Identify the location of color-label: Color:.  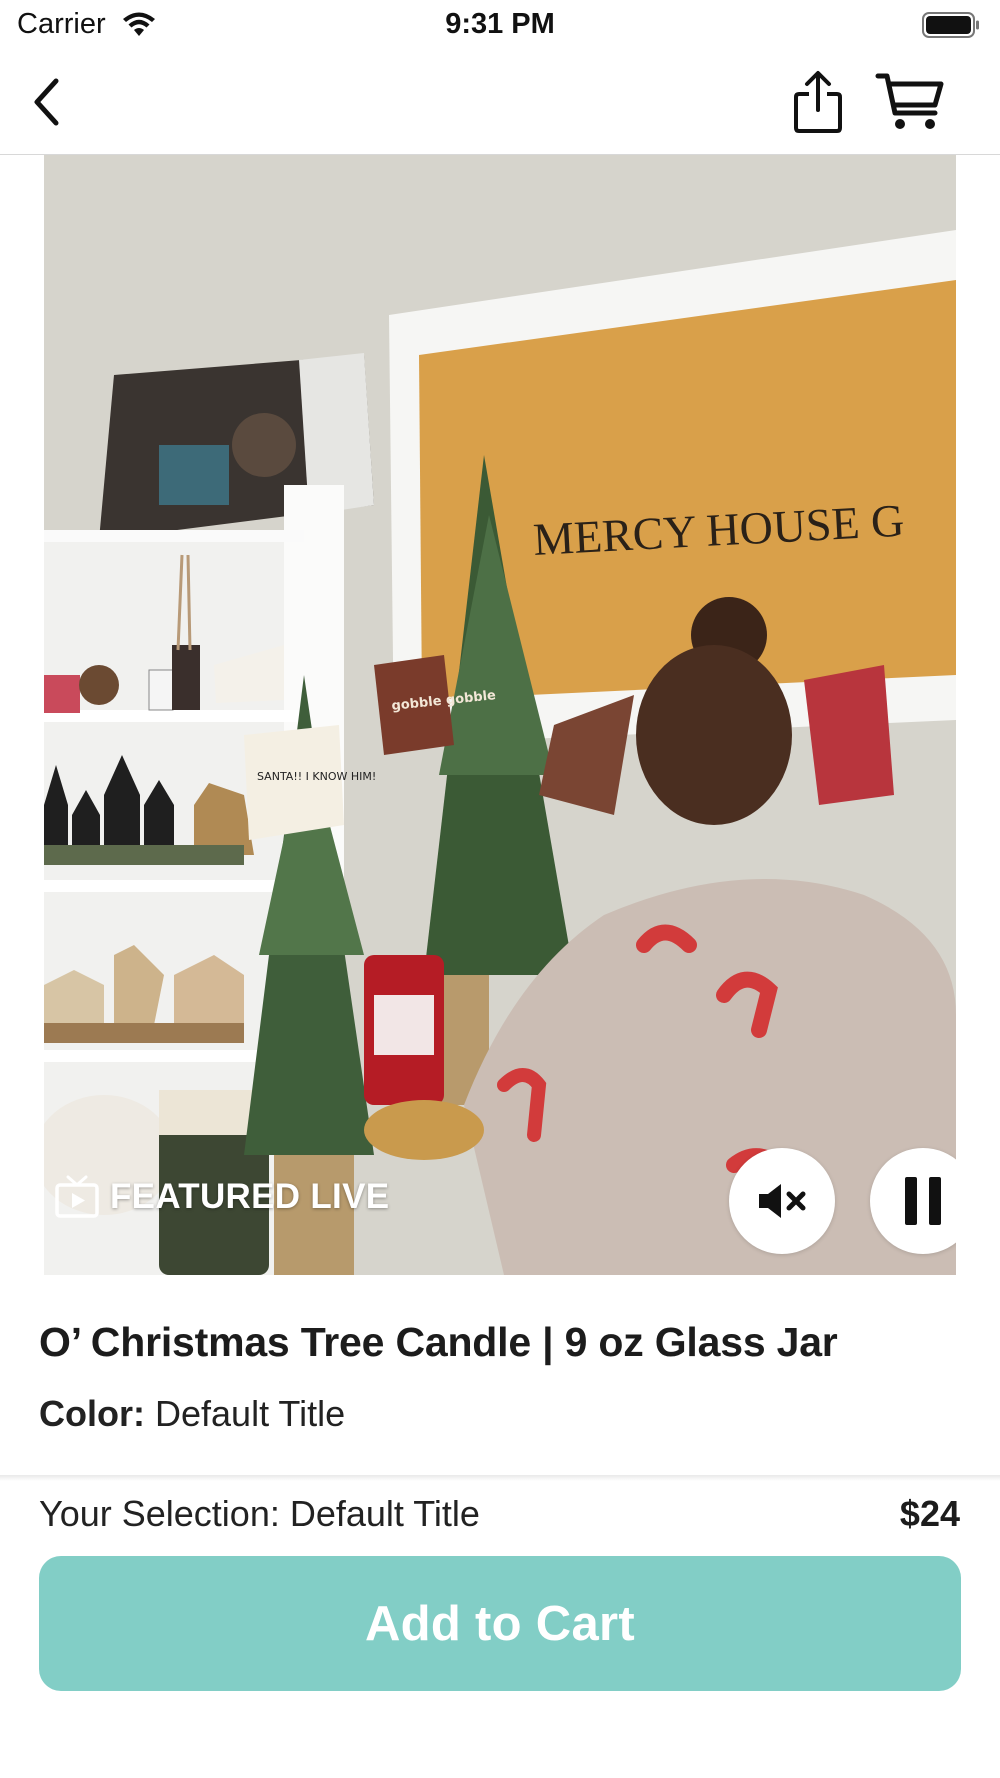
(92, 1413).